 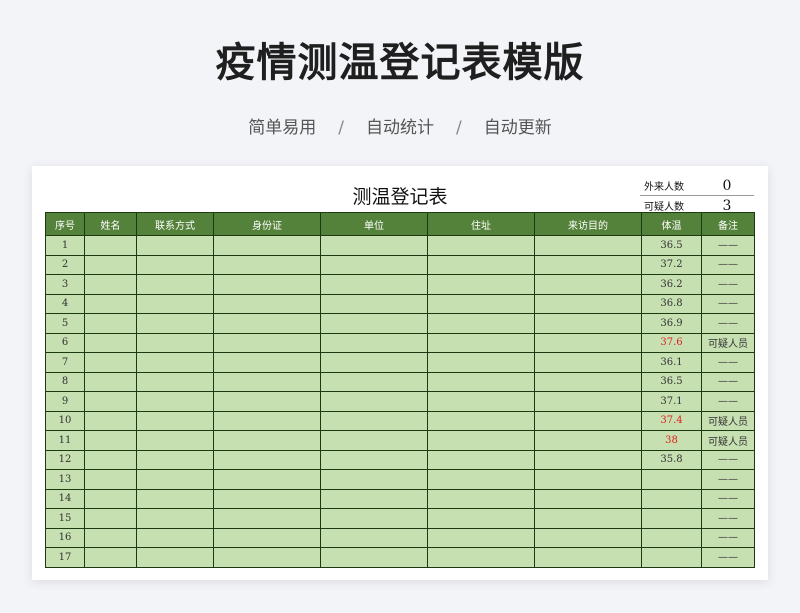 I want to click on cell-temperature: 36.2, so click(x=671, y=284).